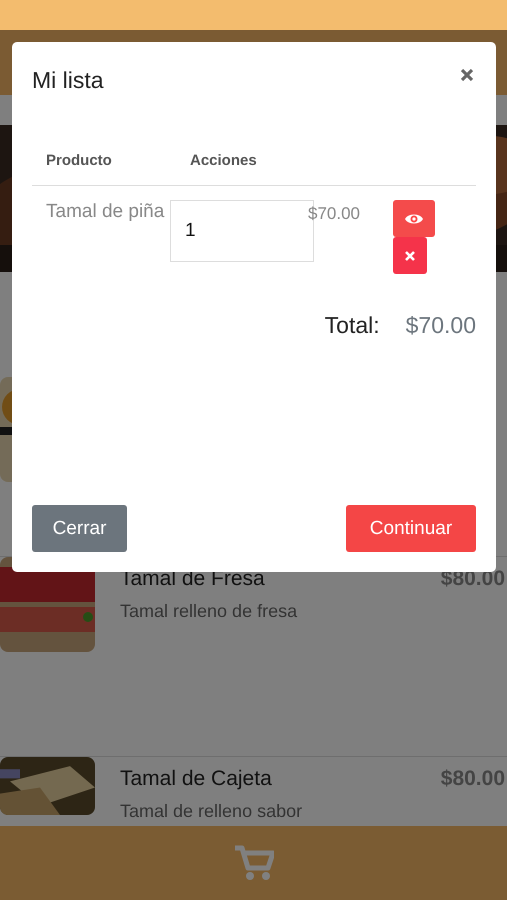 The width and height of the screenshot is (507, 900). What do you see at coordinates (196, 779) in the screenshot?
I see `product-name: Tamal de Cajeta` at bounding box center [196, 779].